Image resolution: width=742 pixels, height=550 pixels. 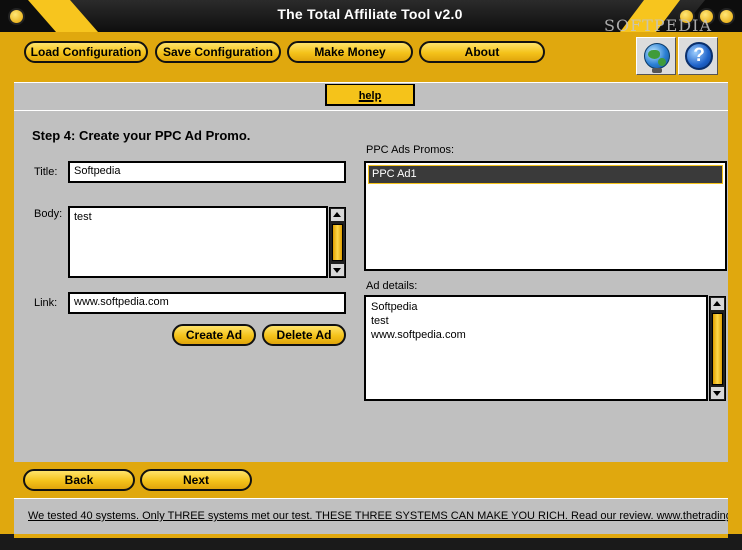 I want to click on help-tab-label: help, so click(x=370, y=96).